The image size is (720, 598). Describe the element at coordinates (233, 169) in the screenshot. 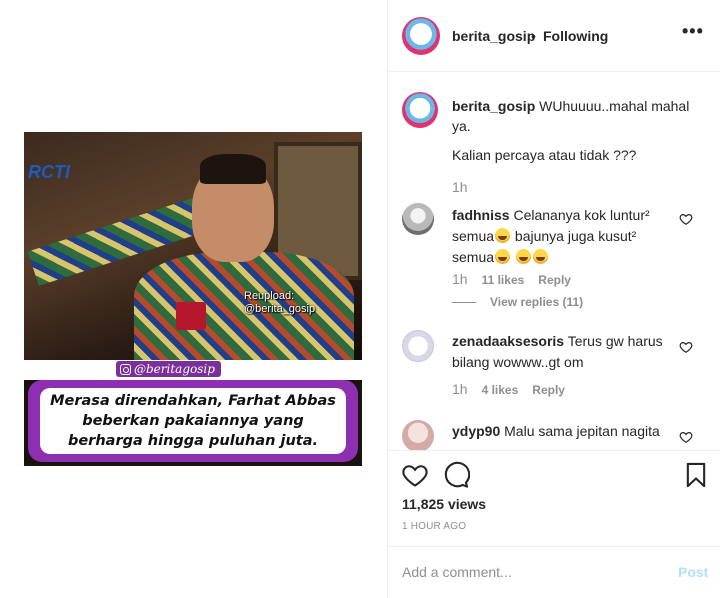

I see `speaker-hair` at that location.